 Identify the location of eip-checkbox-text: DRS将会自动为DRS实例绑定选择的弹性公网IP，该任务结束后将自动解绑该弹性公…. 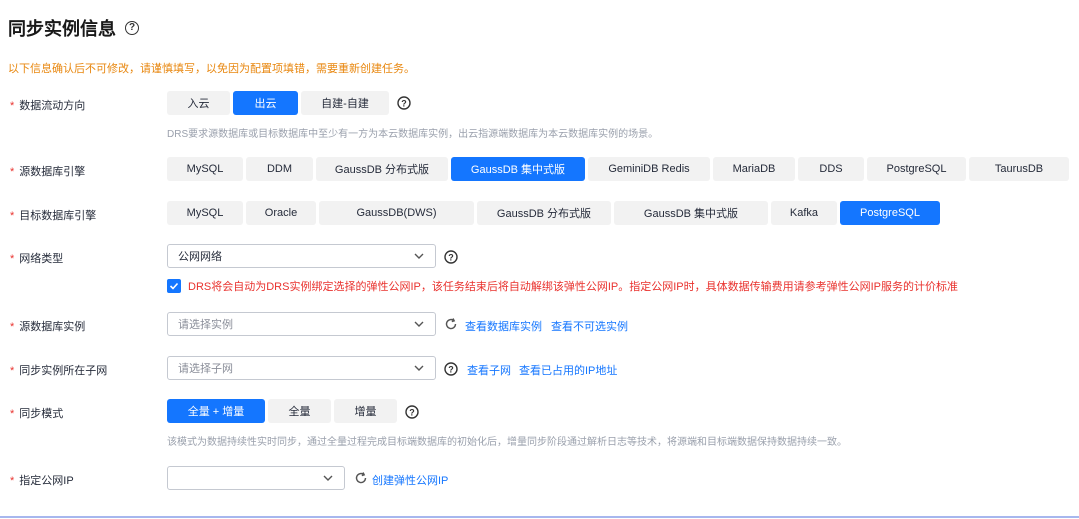
(573, 287).